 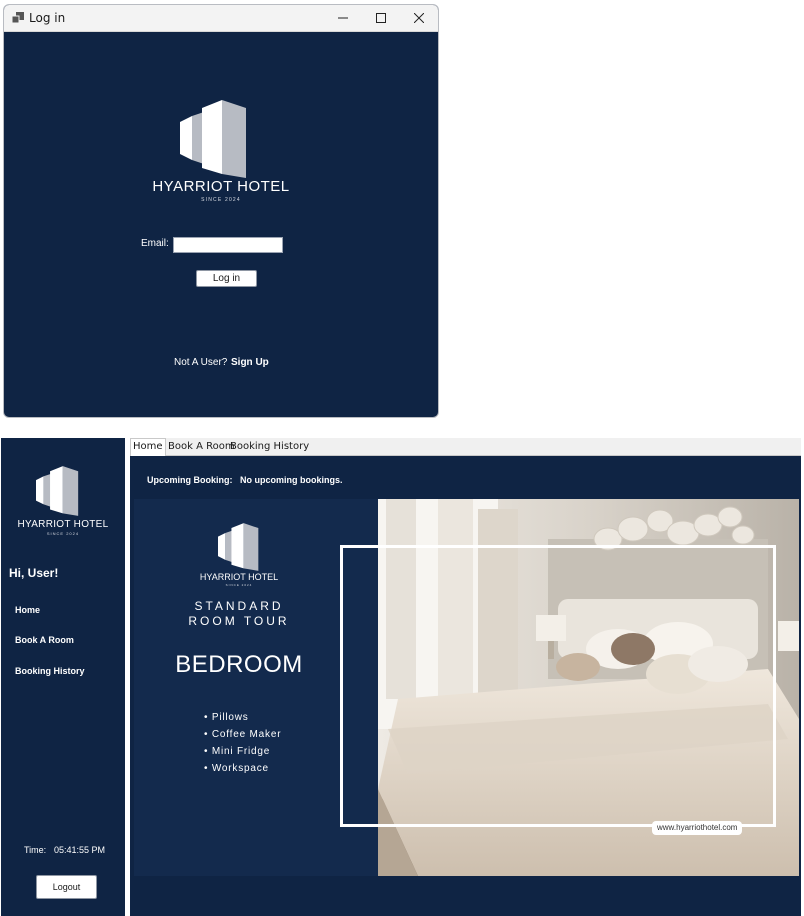 I want to click on tab-bar: Home Book A Room Booking History, so click(x=465, y=447).